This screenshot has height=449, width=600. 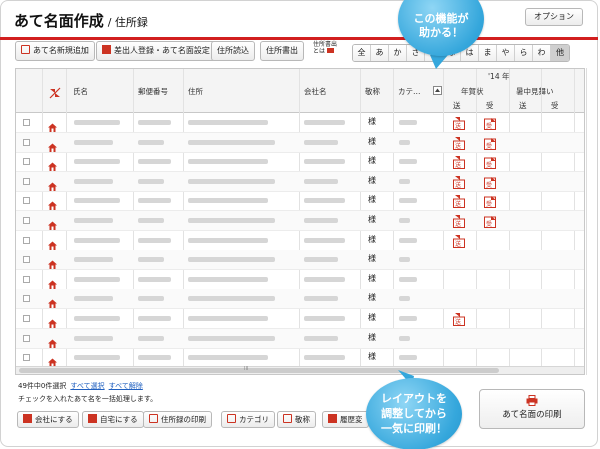 What do you see at coordinates (380, 53) in the screenshot?
I see `kana-tab: あ` at bounding box center [380, 53].